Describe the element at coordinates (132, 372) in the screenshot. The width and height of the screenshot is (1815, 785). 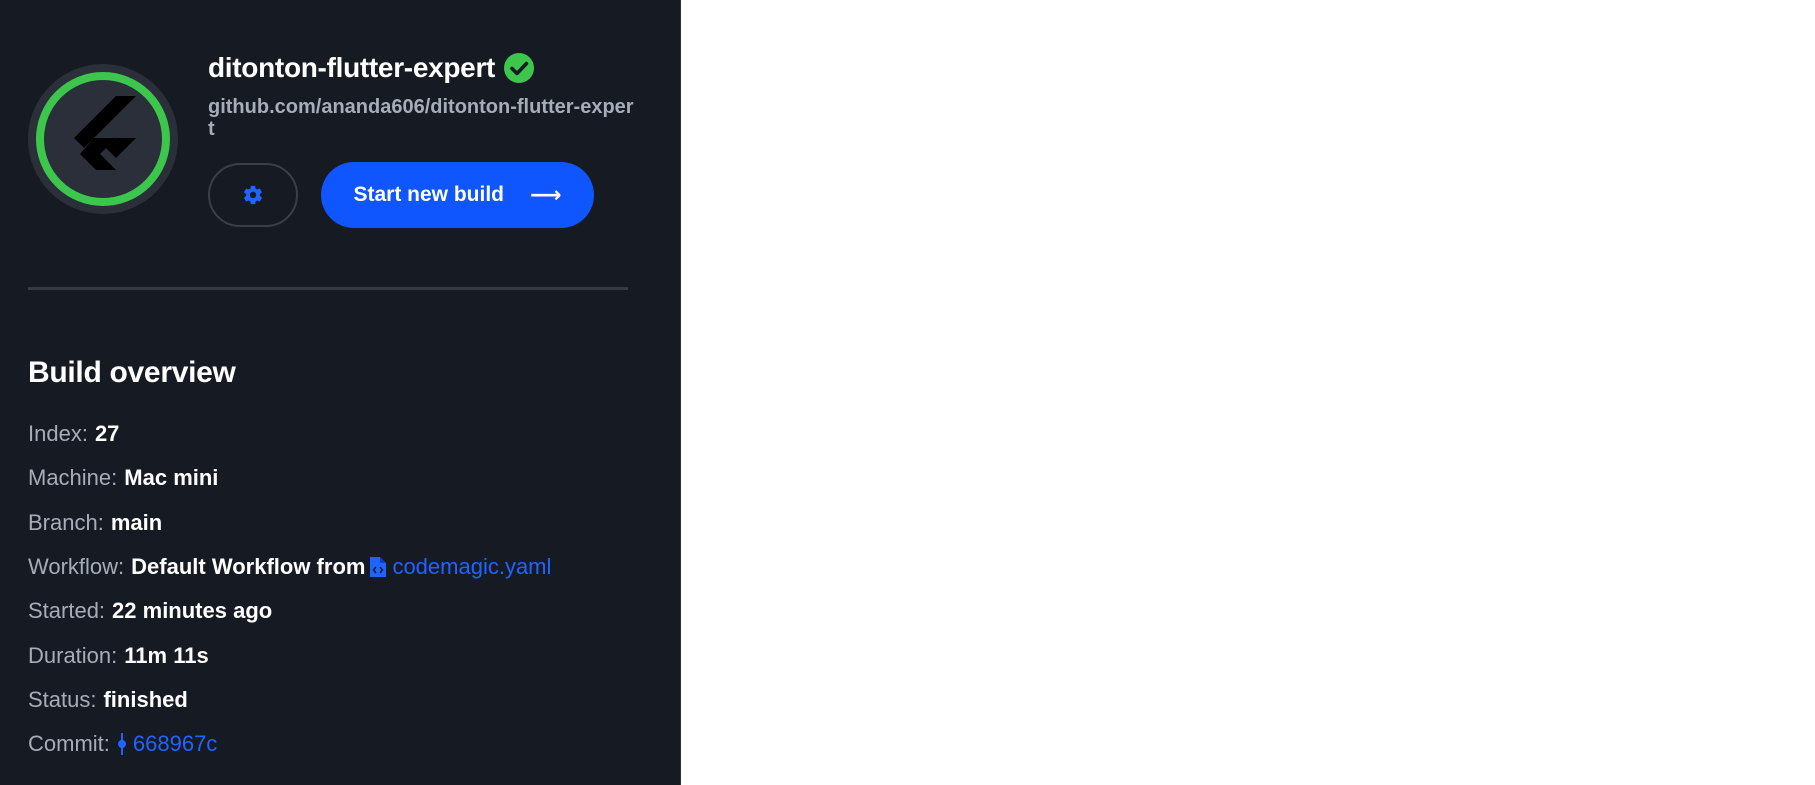
I see `build-overview-heading: Build overview` at that location.